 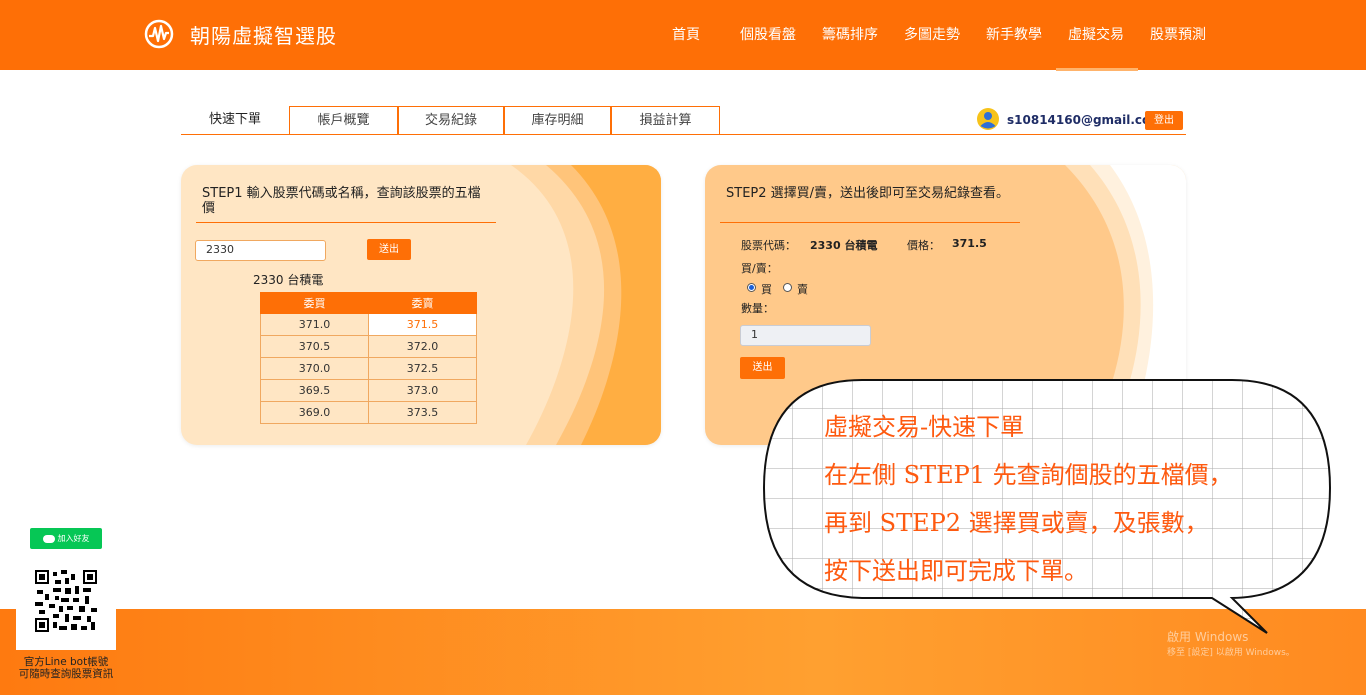 What do you see at coordinates (1016, 523) in the screenshot?
I see `bubble-line: 再到 STEP2 選擇買或賣，及張數，` at bounding box center [1016, 523].